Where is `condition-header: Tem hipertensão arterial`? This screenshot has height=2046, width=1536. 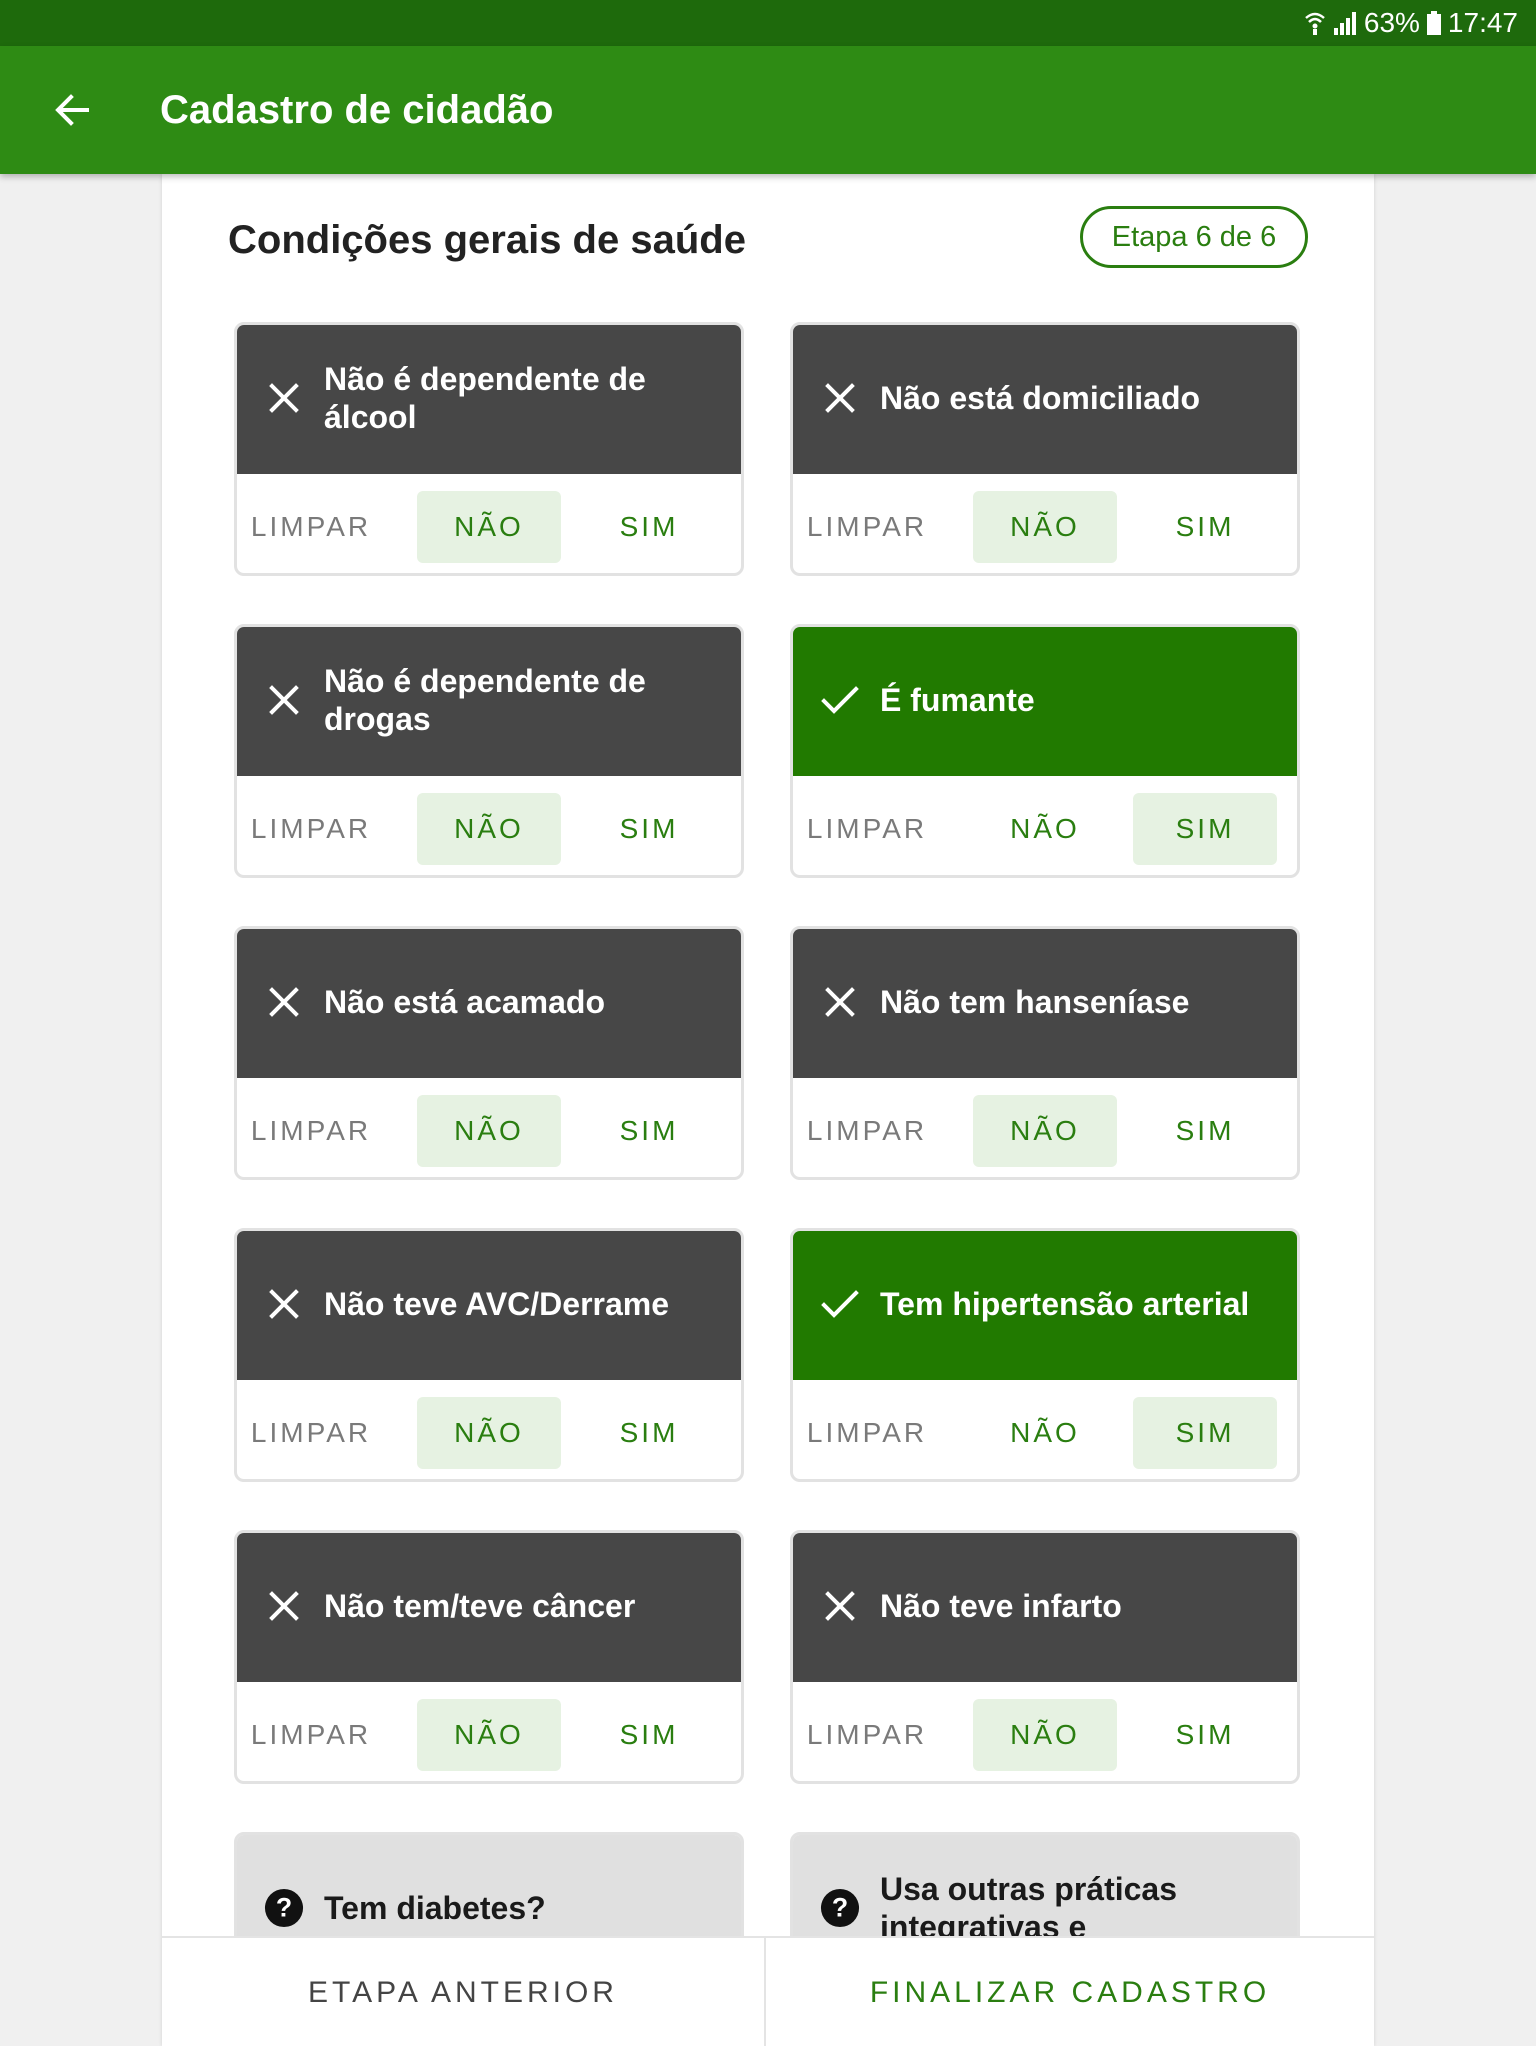
condition-header: Tem hipertensão arterial is located at coordinates (1045, 1305).